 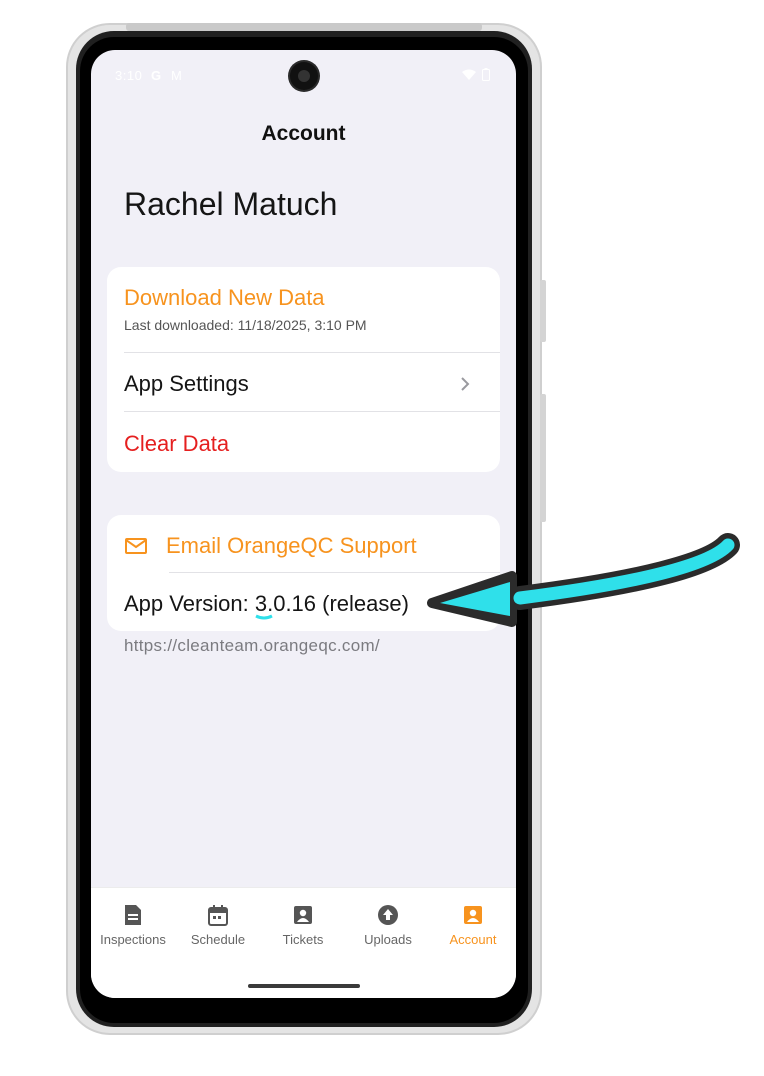 I want to click on annotation-arrow, so click(x=497, y=580).